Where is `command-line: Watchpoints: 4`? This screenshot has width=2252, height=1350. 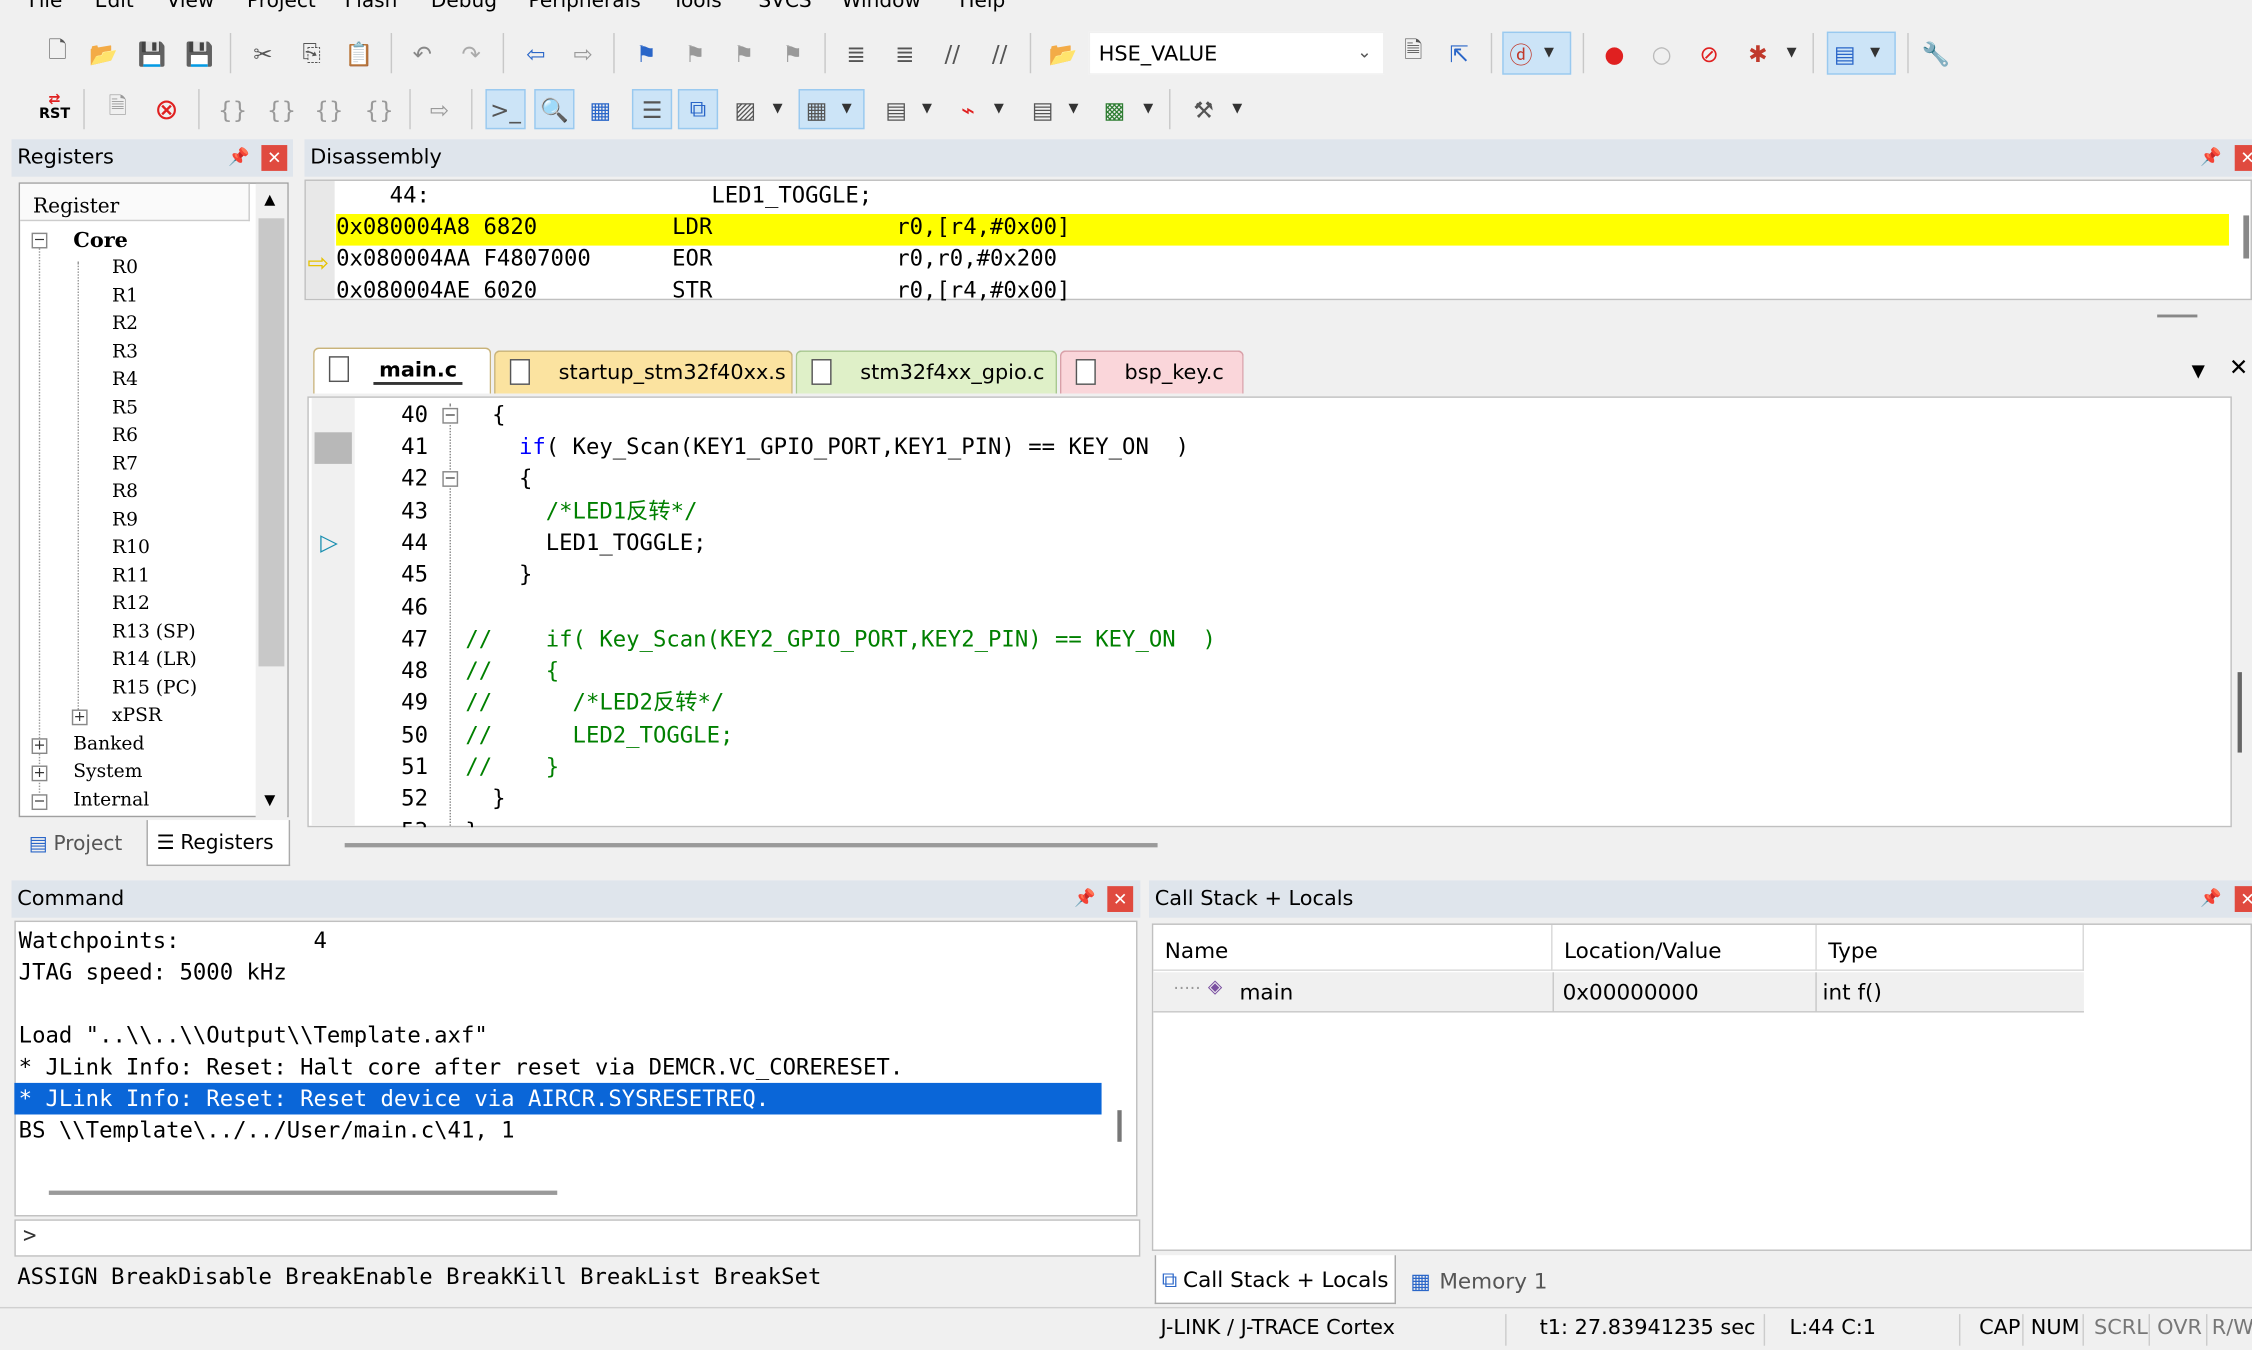
command-line: Watchpoints: 4 is located at coordinates (173, 941).